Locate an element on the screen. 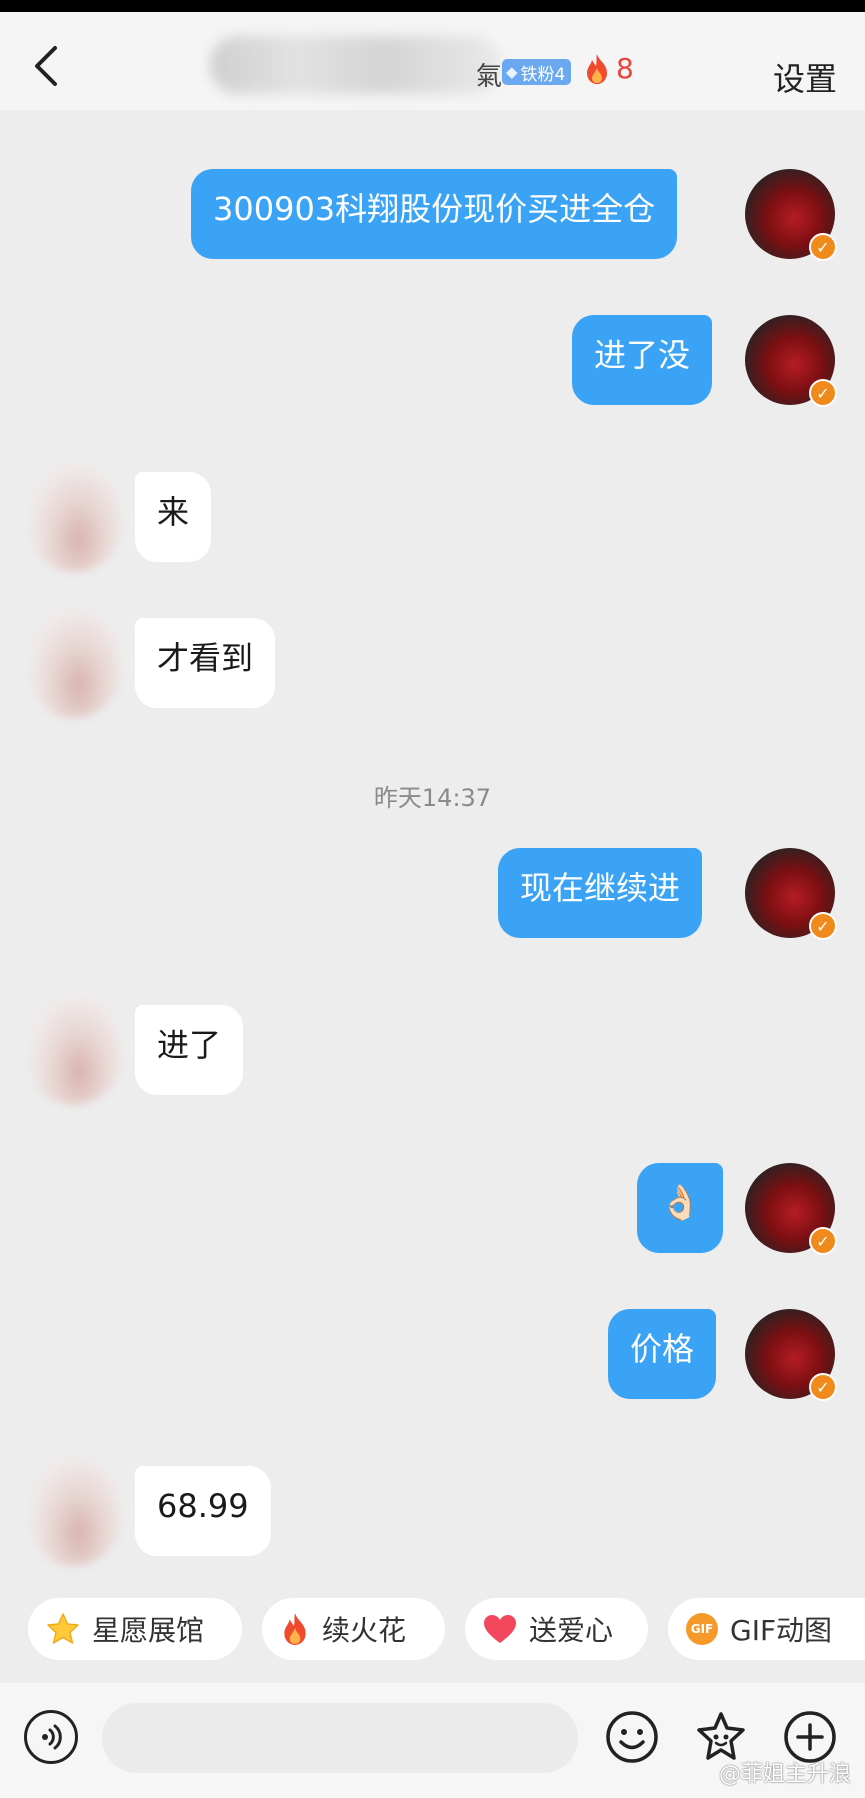 The height and width of the screenshot is (1798, 865). voice-wave-icon is located at coordinates (52, 1737).